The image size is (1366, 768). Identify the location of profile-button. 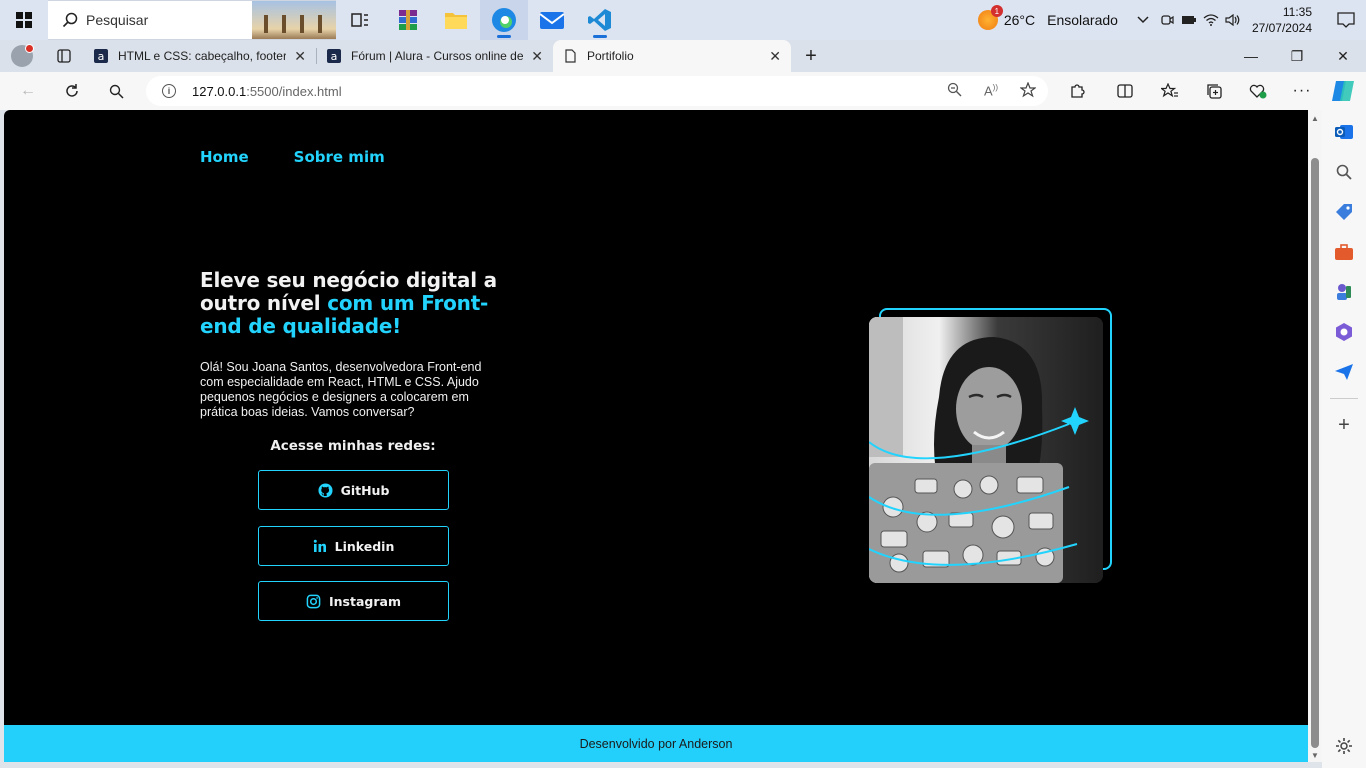
(22, 56).